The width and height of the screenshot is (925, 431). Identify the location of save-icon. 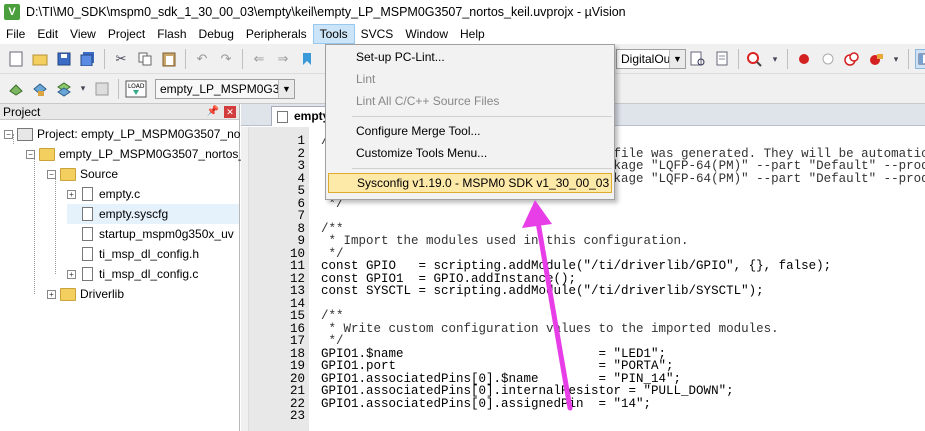
(64, 59).